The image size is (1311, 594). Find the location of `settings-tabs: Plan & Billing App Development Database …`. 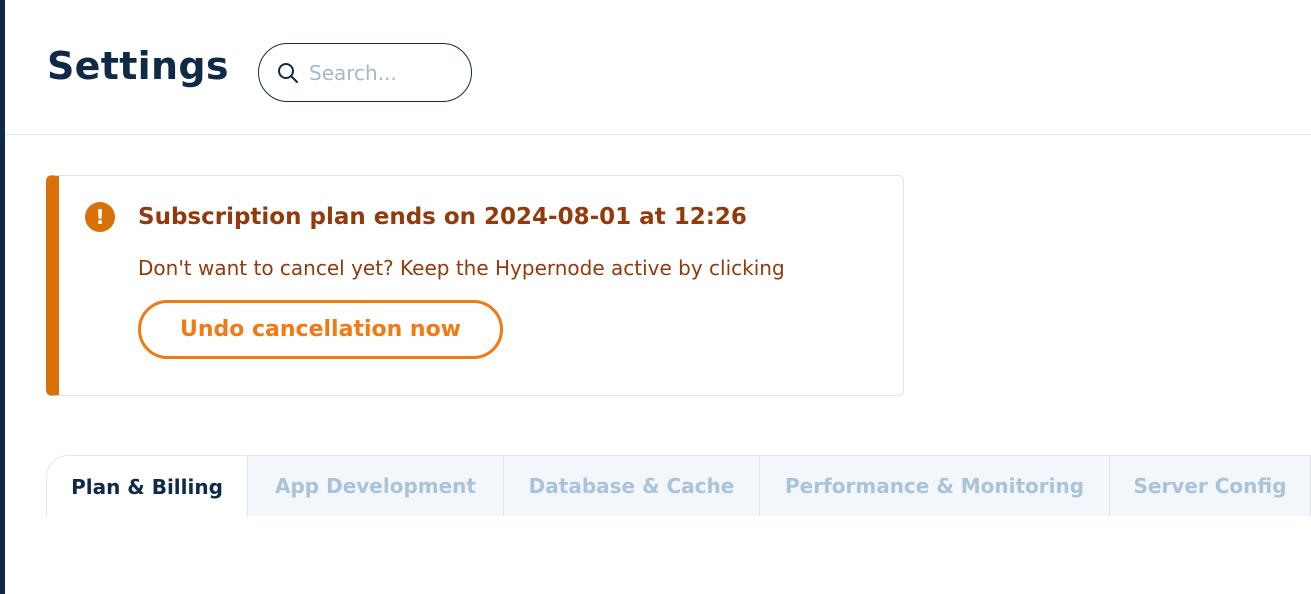

settings-tabs: Plan & Billing App Development Database … is located at coordinates (678, 486).